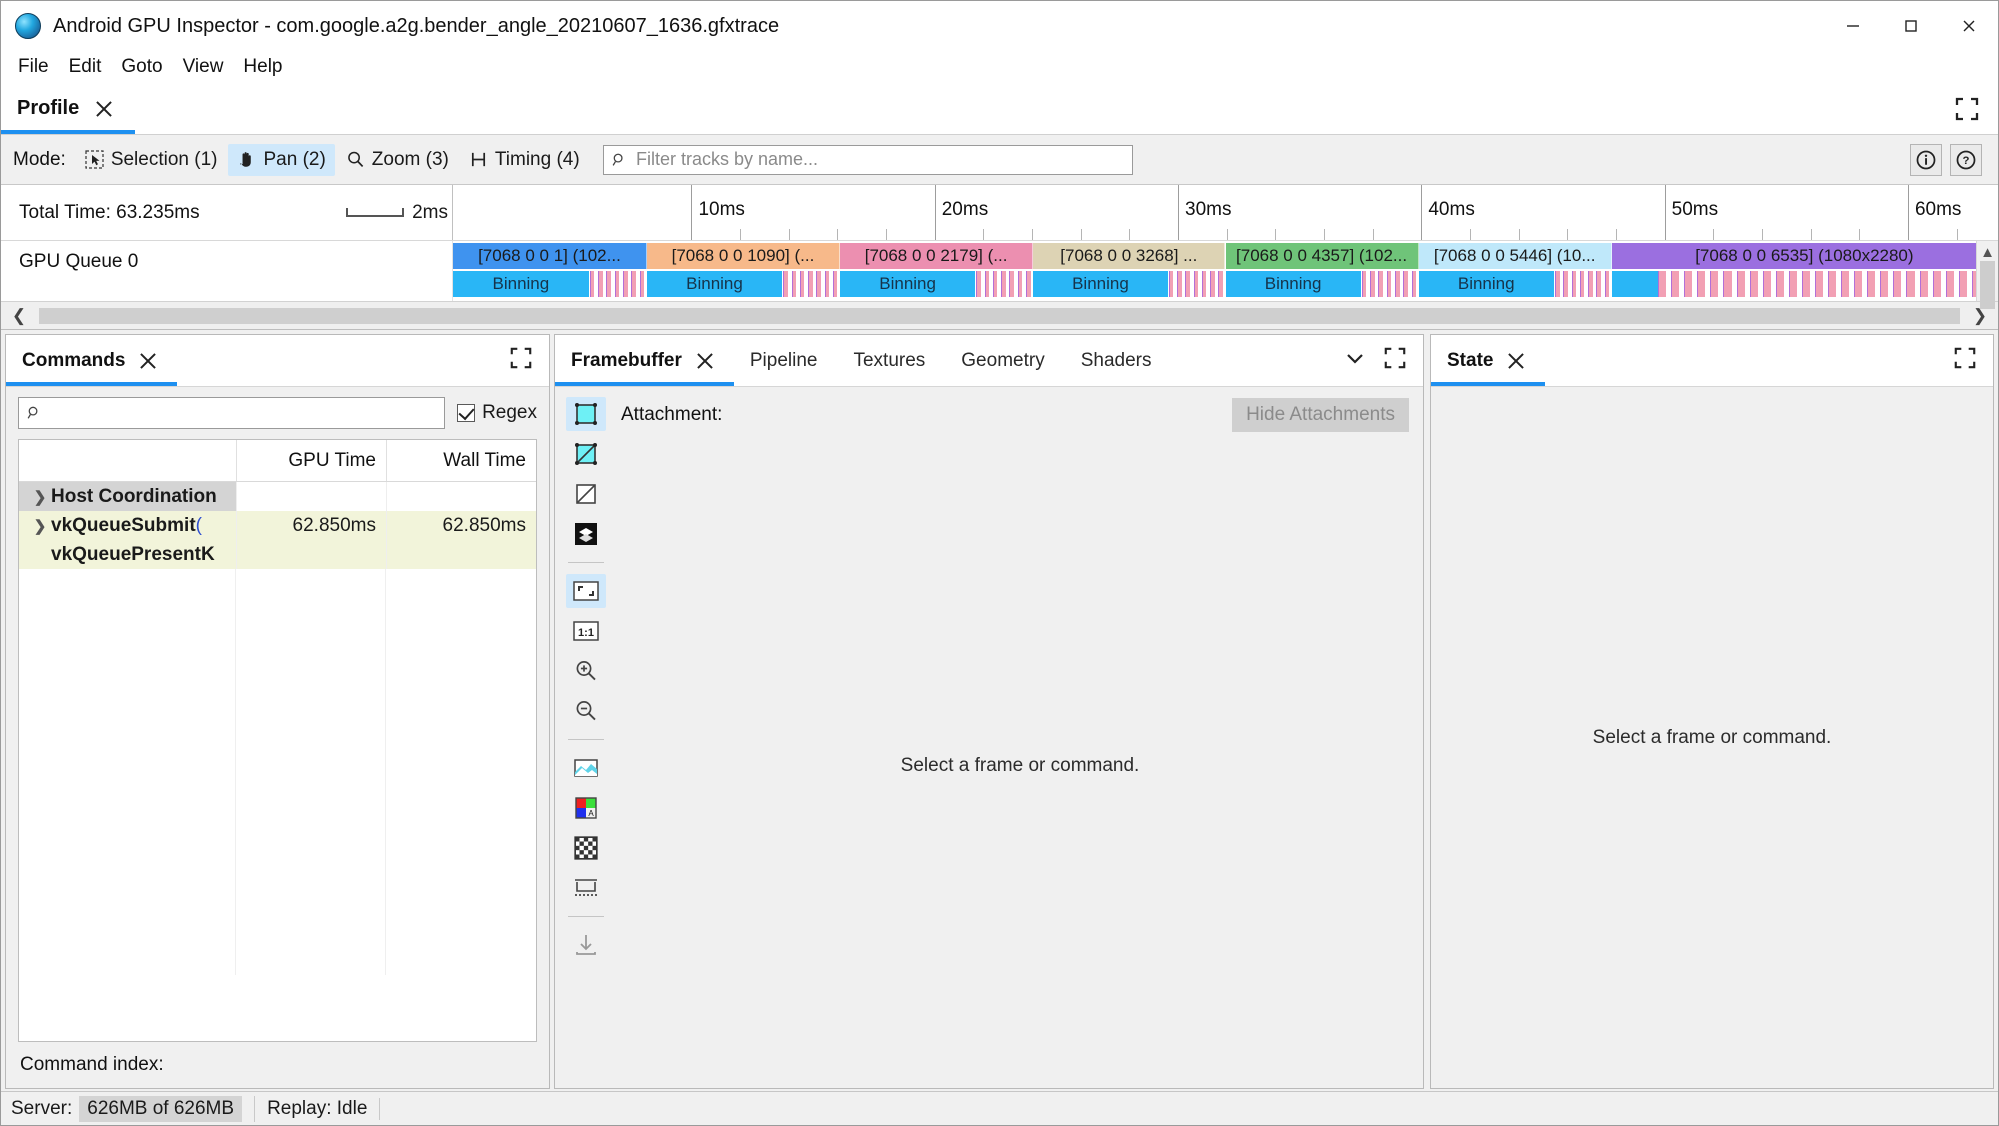 This screenshot has width=1999, height=1126. What do you see at coordinates (586, 945) in the screenshot?
I see `save-download-icon` at bounding box center [586, 945].